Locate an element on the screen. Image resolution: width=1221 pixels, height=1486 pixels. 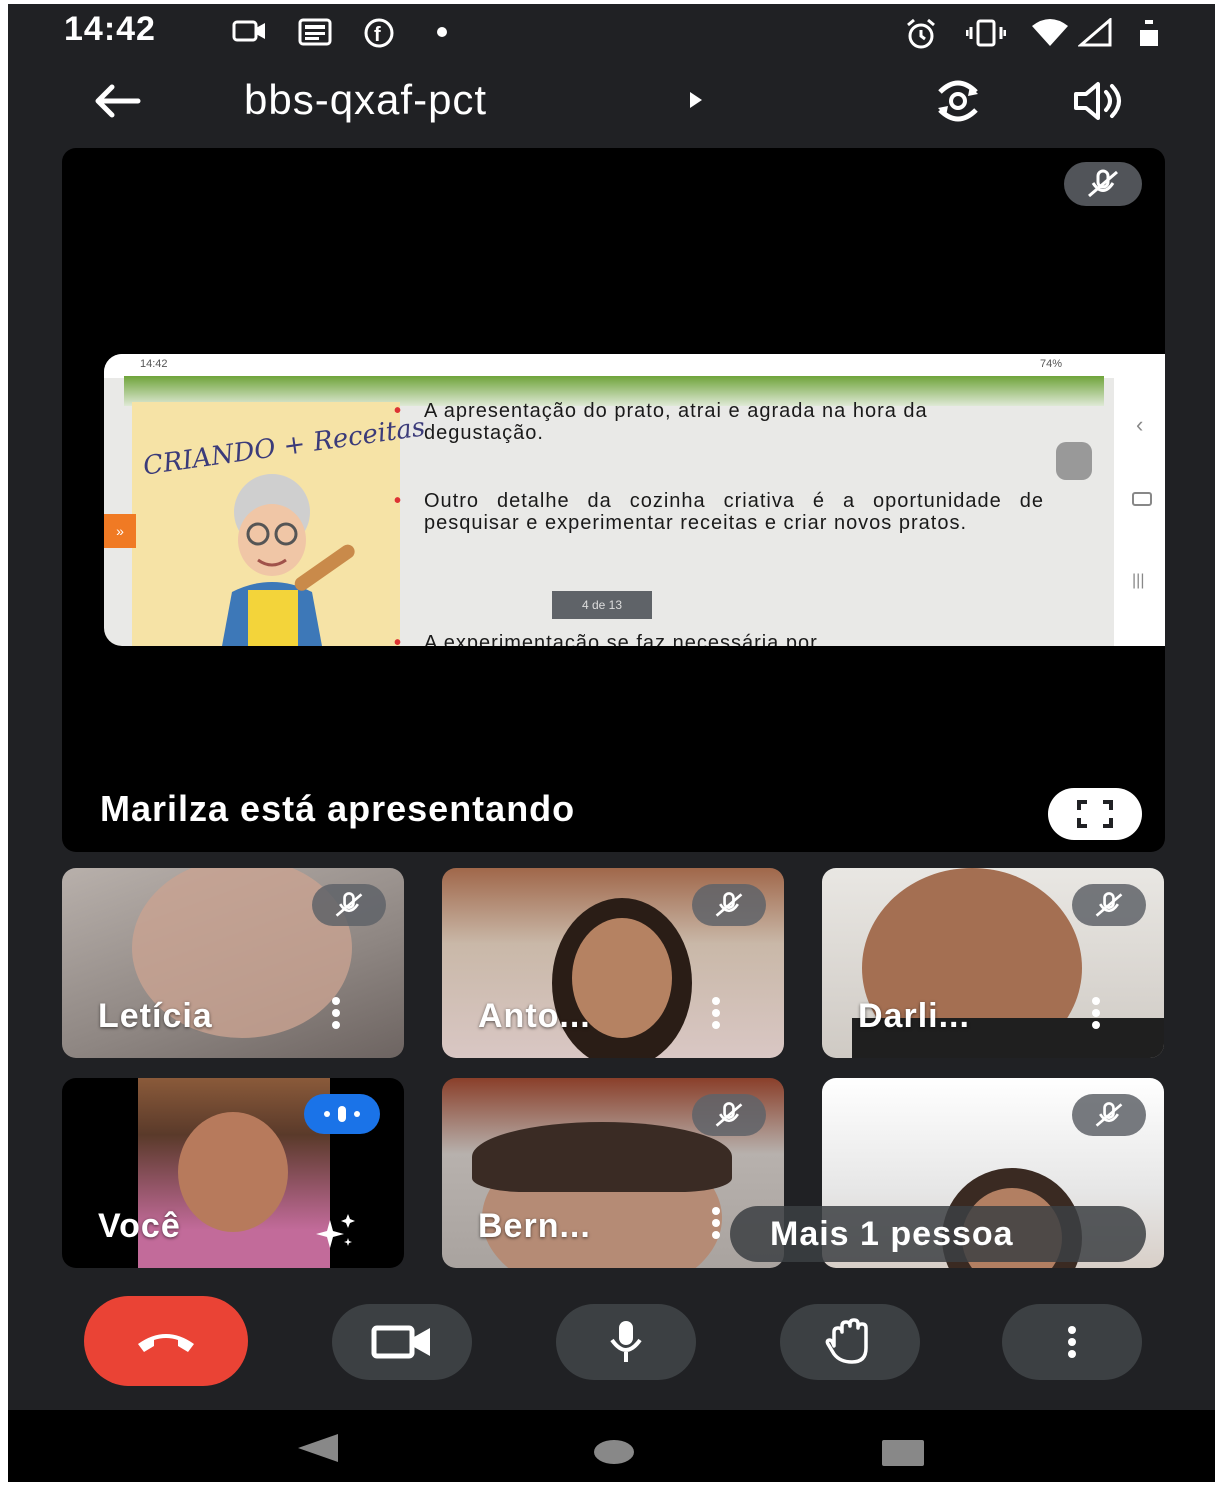
speaking-indicator is located at coordinates (342, 1114).